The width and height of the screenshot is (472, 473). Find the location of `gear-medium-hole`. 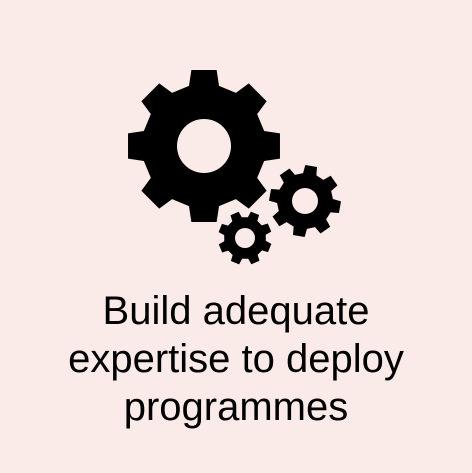

gear-medium-hole is located at coordinates (305, 201).